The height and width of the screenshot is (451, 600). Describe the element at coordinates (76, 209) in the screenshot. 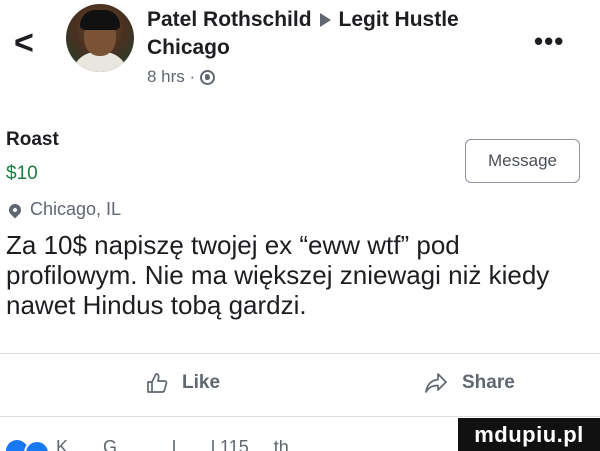

I see `location-text: Chicago, IL` at that location.